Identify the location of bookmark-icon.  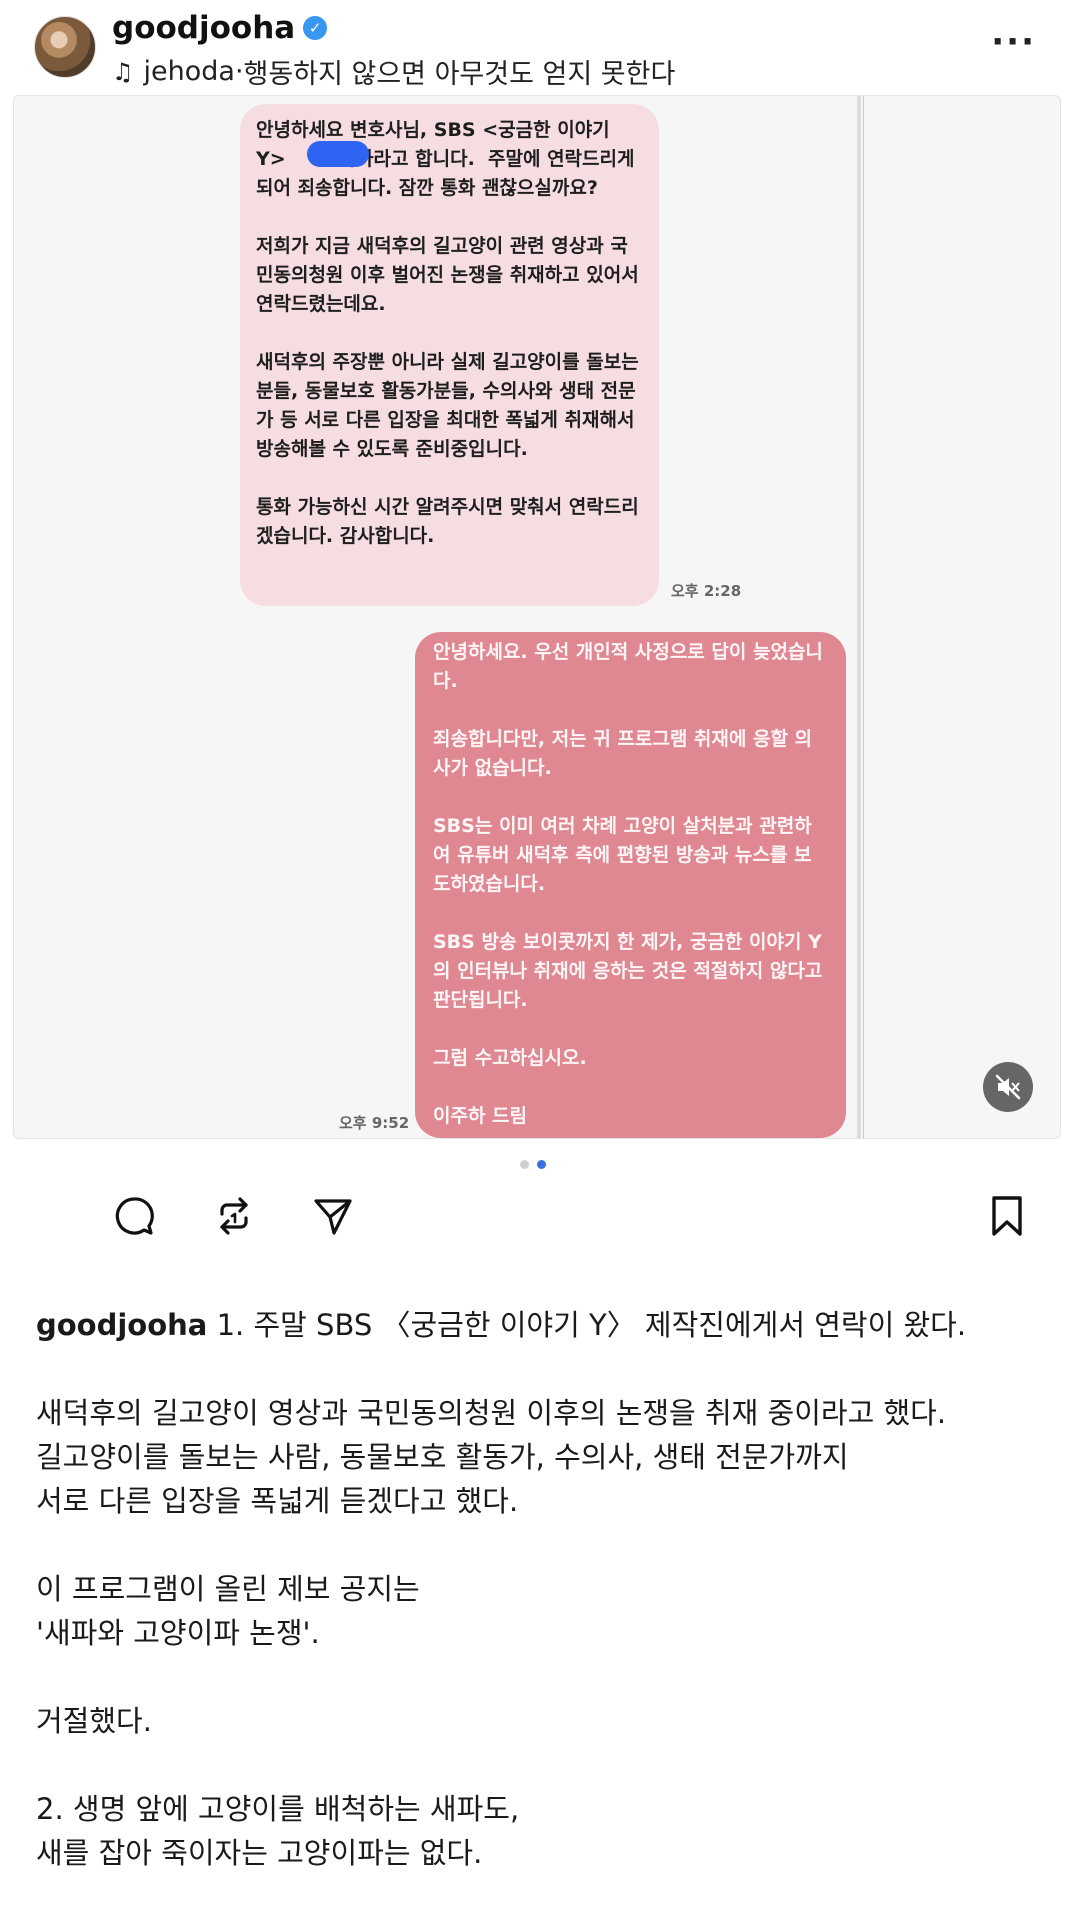
(1007, 1216).